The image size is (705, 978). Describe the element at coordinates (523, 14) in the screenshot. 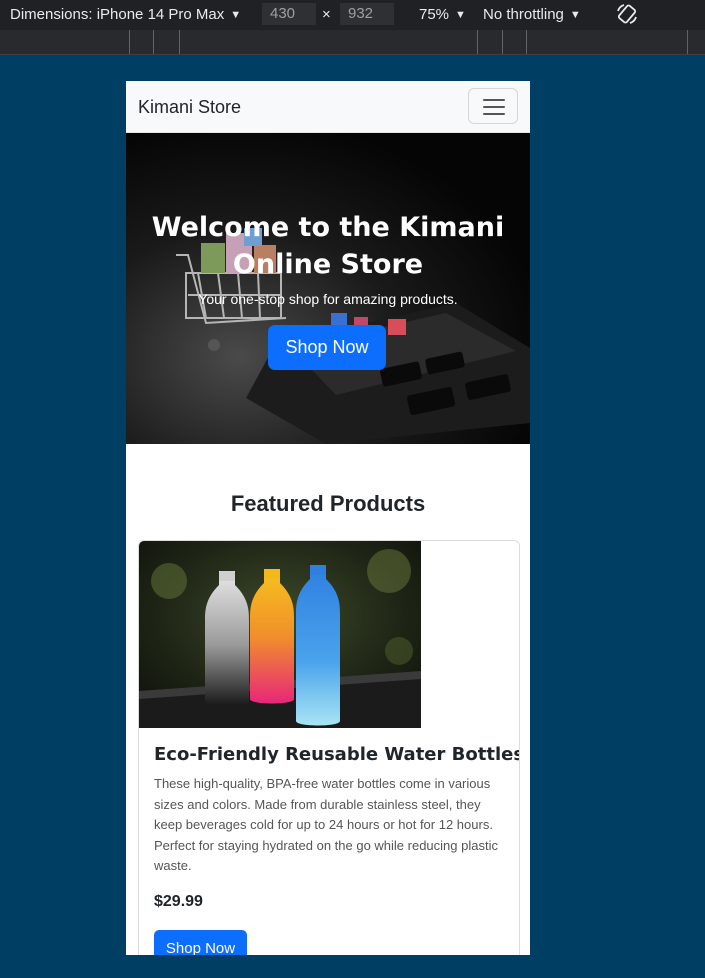

I see `throttling-label: No throttling` at that location.